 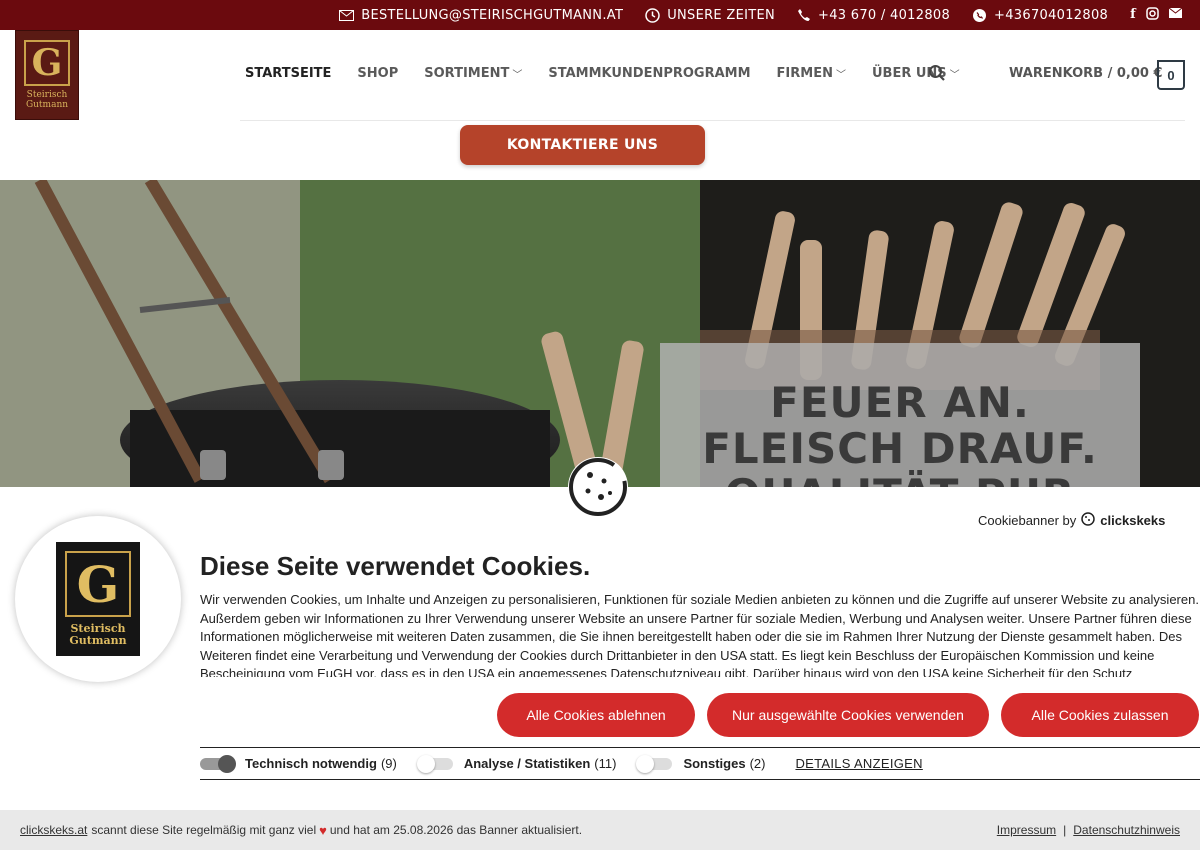 I want to click on cookiebanner-by-label: Cookiebanner by, so click(x=1027, y=520).